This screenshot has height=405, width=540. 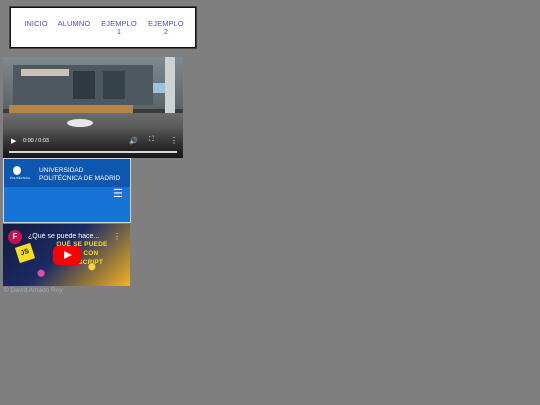 What do you see at coordinates (133, 141) in the screenshot?
I see `volume-icon: 🔊` at bounding box center [133, 141].